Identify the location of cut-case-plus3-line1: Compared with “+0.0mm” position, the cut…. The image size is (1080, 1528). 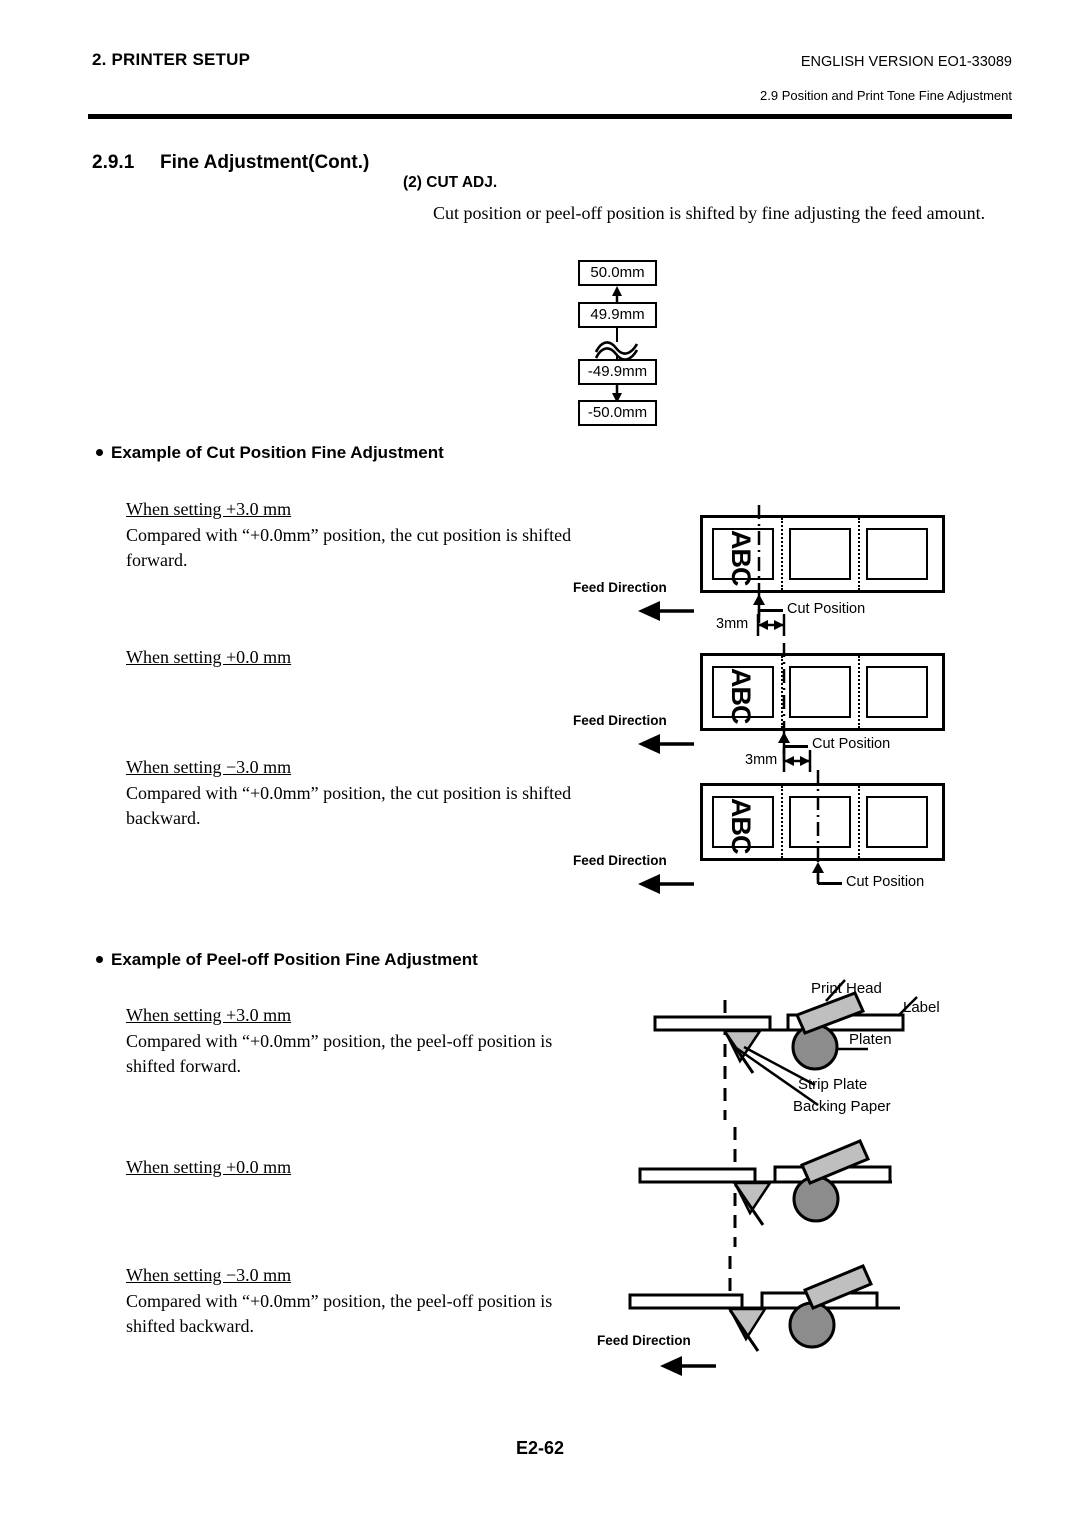
(314, 534).